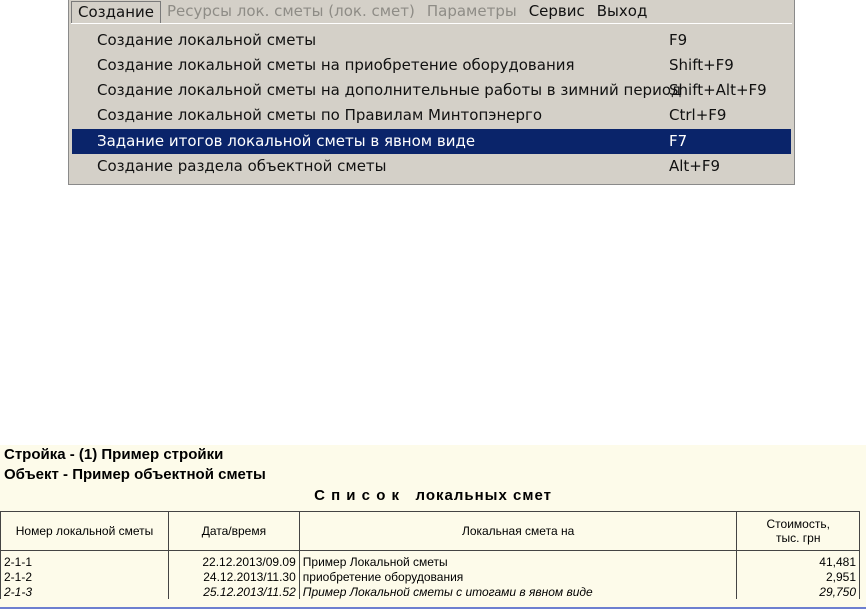  Describe the element at coordinates (85, 591) in the screenshot. I see `cell-number: 2-1-3` at that location.